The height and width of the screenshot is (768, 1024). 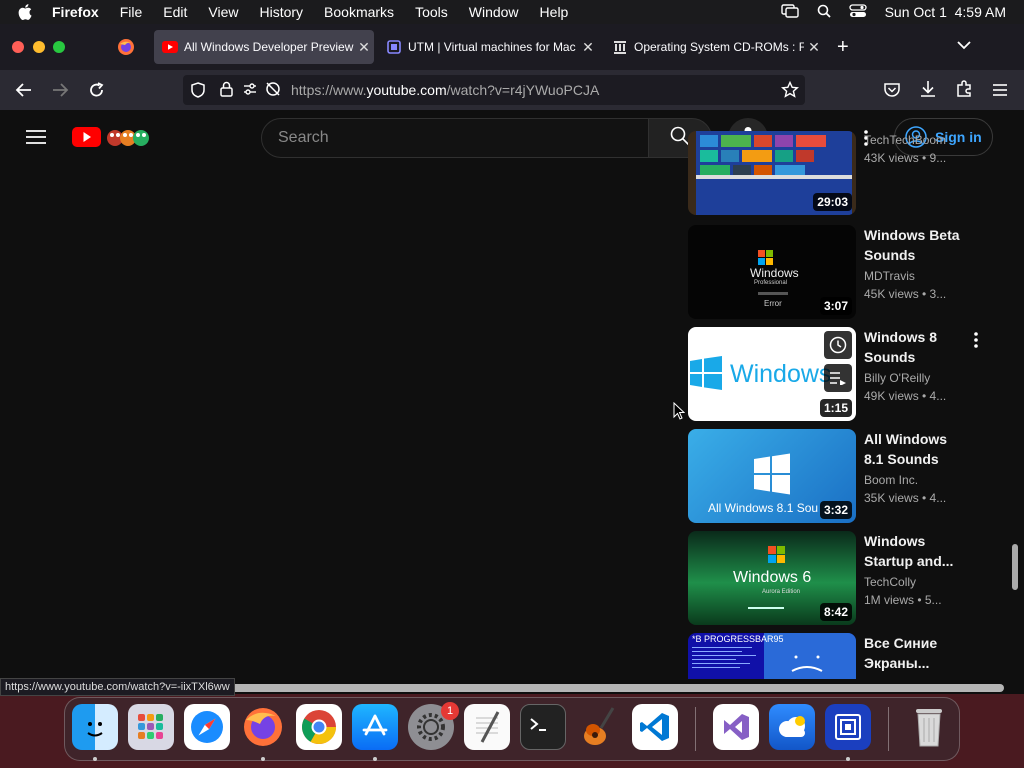 I want to click on apple-menu-icon, so click(x=28, y=12).